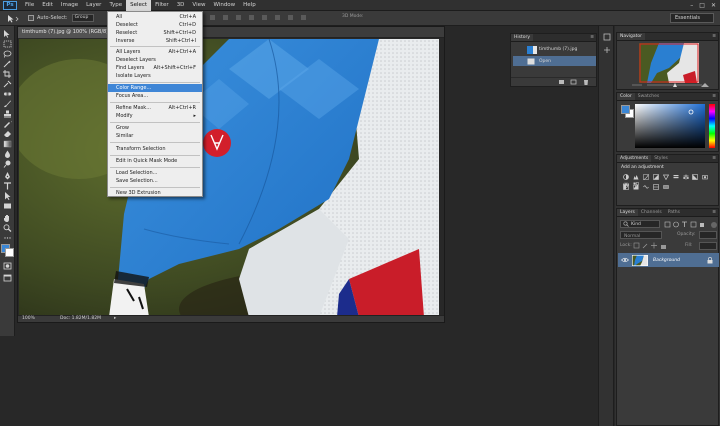 The height and width of the screenshot is (426, 720). What do you see at coordinates (7, 84) in the screenshot?
I see `eyedropper-tool-icon` at bounding box center [7, 84].